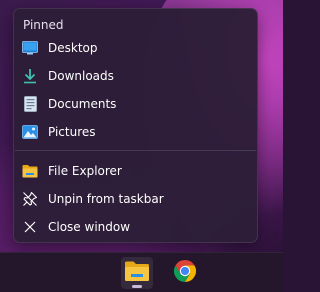  What do you see at coordinates (135, 76) in the screenshot?
I see `pinned-item-downloads: Downloads` at bounding box center [135, 76].